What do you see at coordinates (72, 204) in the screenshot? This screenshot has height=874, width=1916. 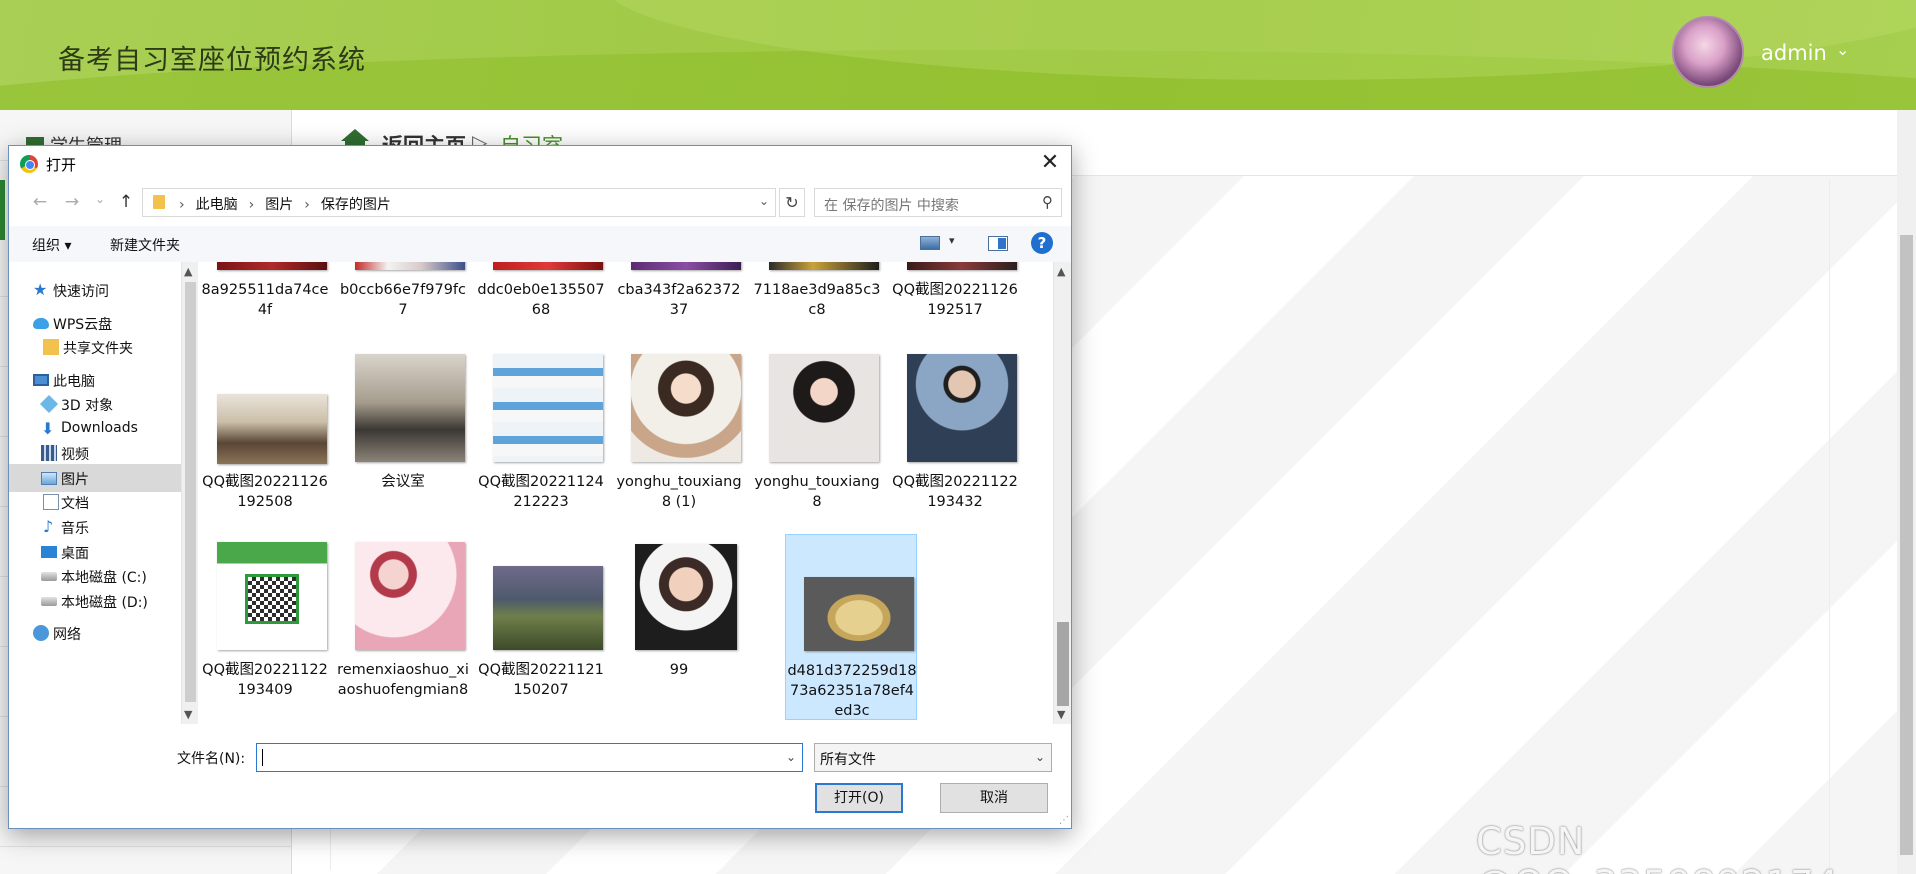 I see `forward-button: →` at bounding box center [72, 204].